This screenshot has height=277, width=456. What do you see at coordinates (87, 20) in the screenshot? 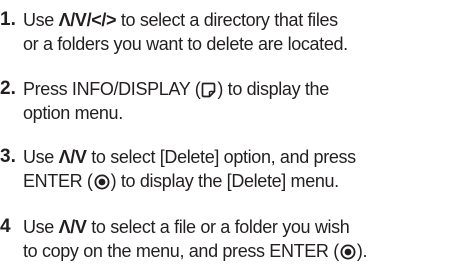
I see `arrow-buttons-label: Λ/V/</>` at bounding box center [87, 20].